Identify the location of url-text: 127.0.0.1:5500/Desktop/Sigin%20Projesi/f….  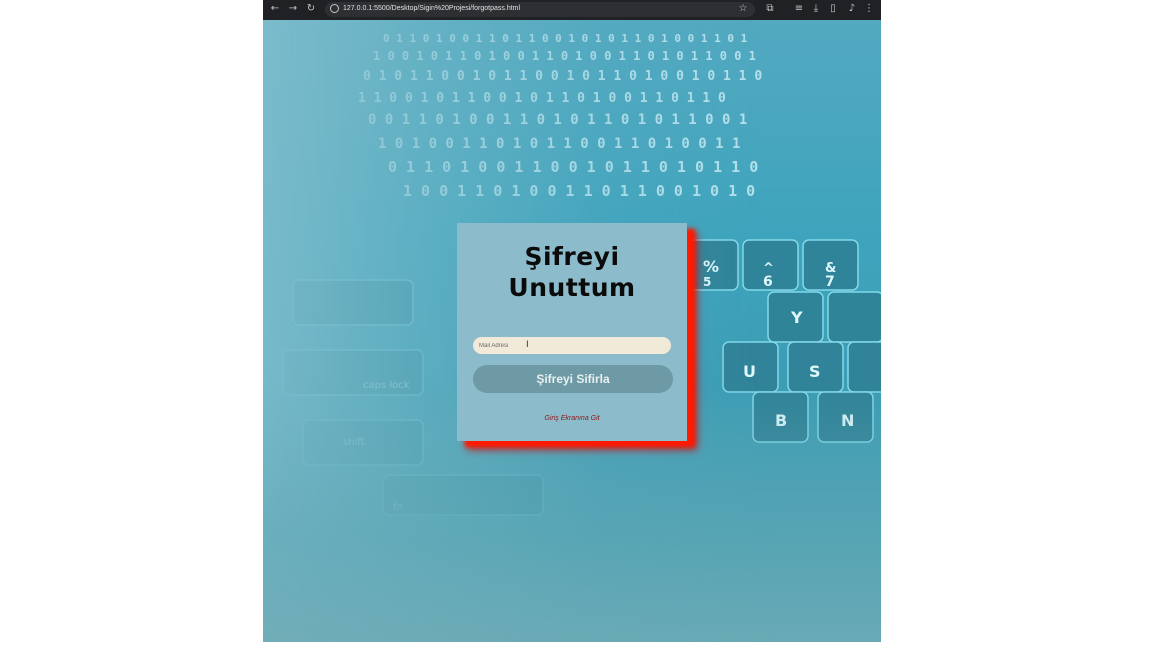
(432, 8).